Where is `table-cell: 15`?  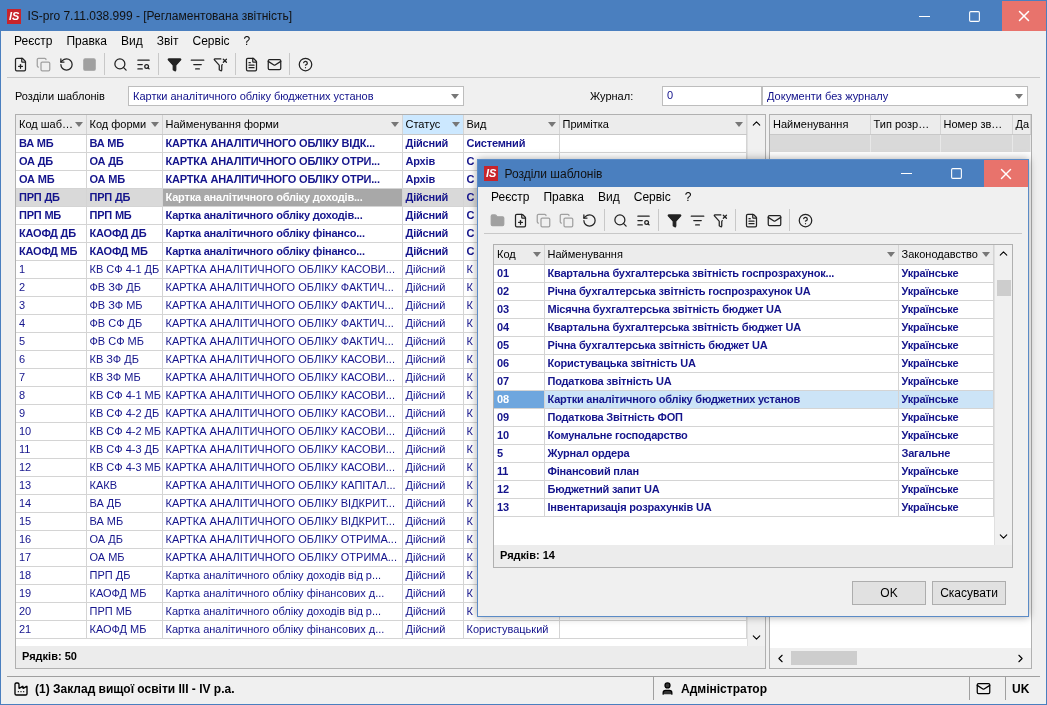 table-cell: 15 is located at coordinates (51, 521).